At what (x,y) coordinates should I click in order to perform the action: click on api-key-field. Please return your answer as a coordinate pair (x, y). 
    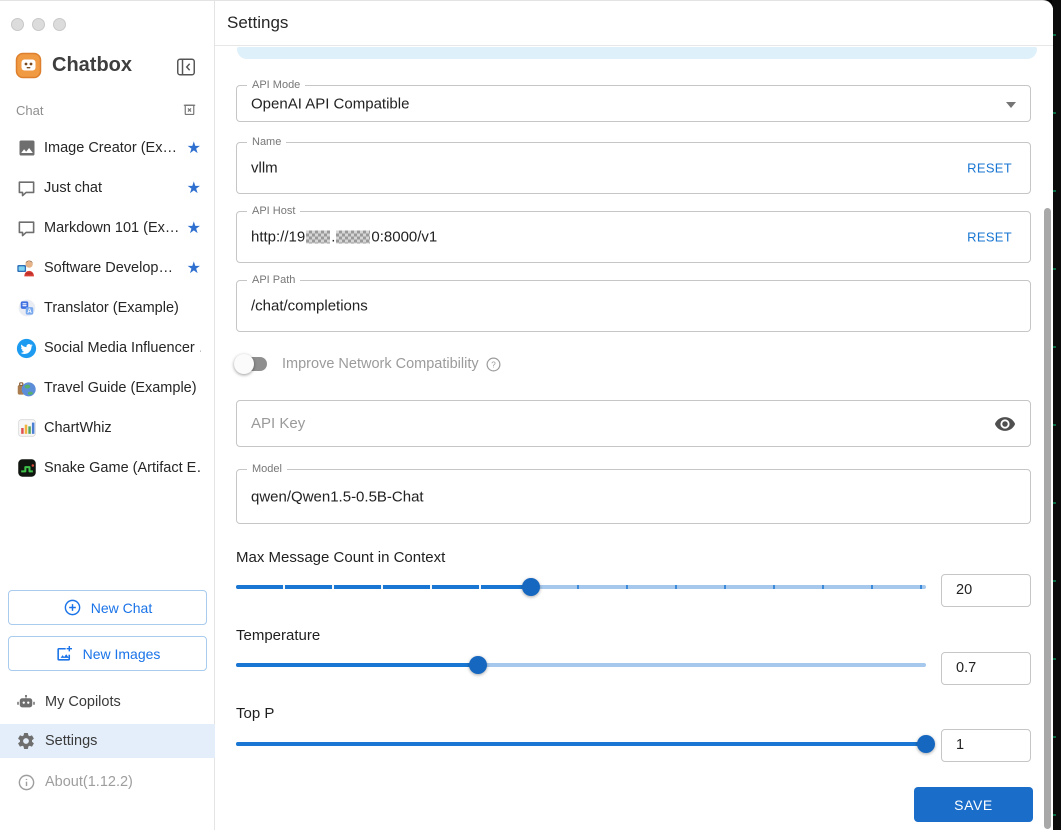
    Looking at the image, I should click on (633, 423).